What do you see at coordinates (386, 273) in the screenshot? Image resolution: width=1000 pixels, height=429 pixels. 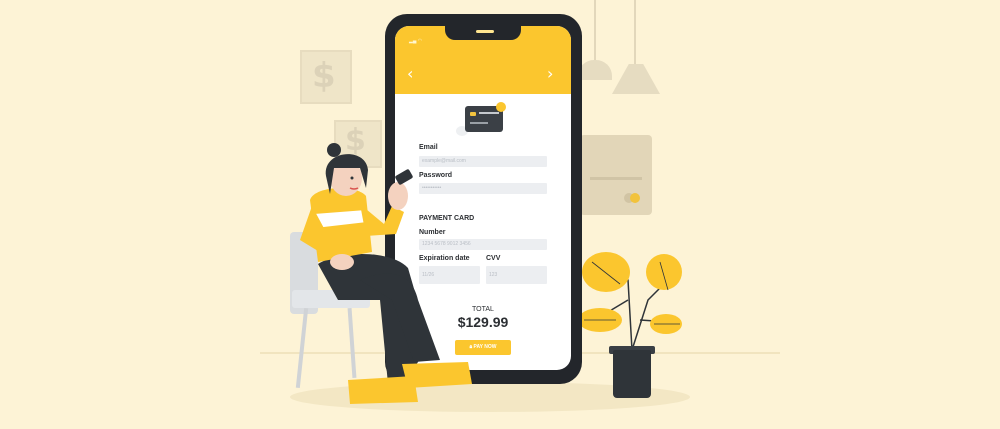 I see `woman-illustration` at bounding box center [386, 273].